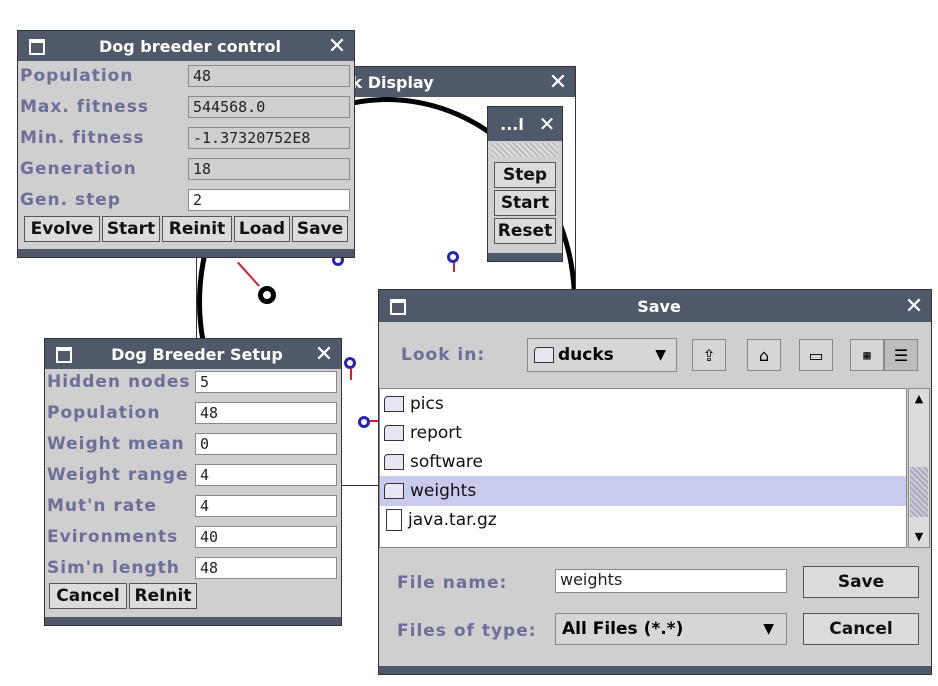 This screenshot has height=686, width=938. What do you see at coordinates (447, 462) in the screenshot?
I see `file-name: software` at bounding box center [447, 462].